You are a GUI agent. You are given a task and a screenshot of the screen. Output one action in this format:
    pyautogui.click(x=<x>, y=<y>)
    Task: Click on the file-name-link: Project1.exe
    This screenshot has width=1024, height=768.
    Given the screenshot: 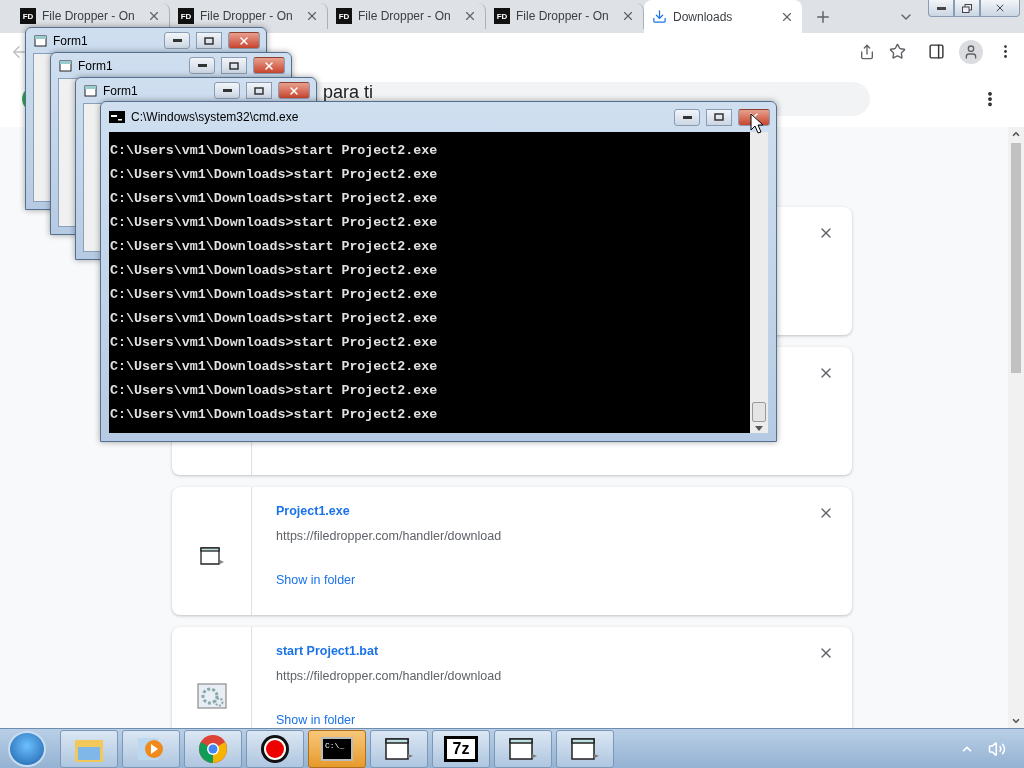 What is the action you would take?
    pyautogui.click(x=313, y=511)
    